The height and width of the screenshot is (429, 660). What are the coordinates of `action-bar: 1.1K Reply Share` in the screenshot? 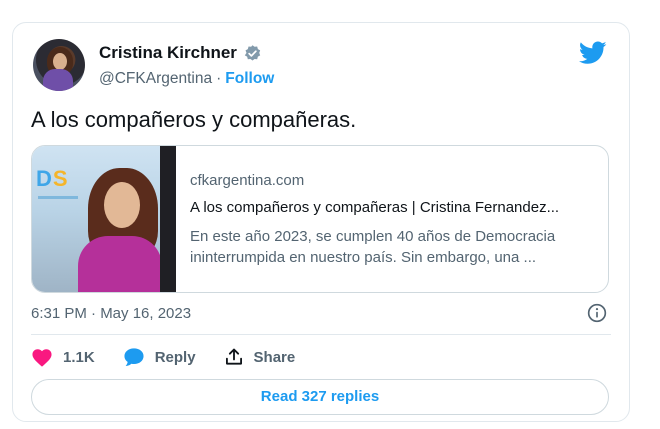 It's located at (163, 357).